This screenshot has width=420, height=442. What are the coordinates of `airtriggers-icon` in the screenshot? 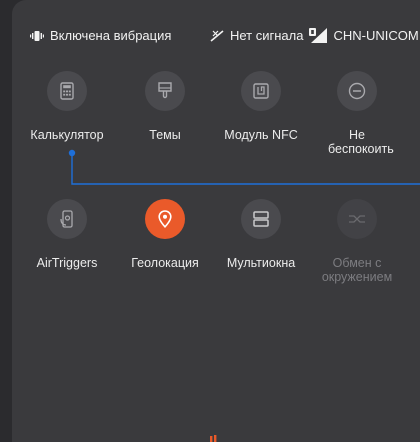 It's located at (66, 219).